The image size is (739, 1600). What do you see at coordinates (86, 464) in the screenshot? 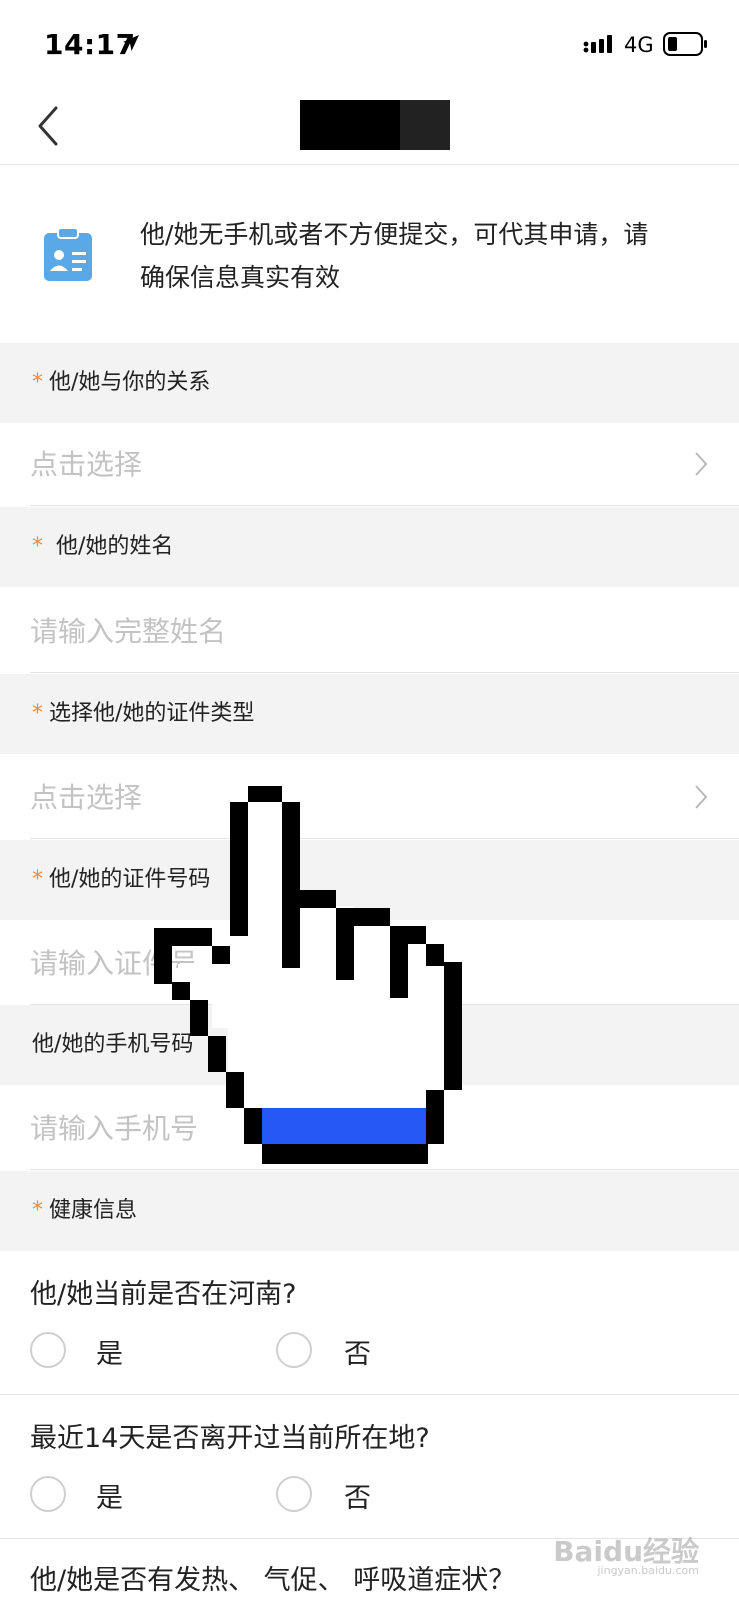
I see `relationship-placeholder: 点击选择` at bounding box center [86, 464].